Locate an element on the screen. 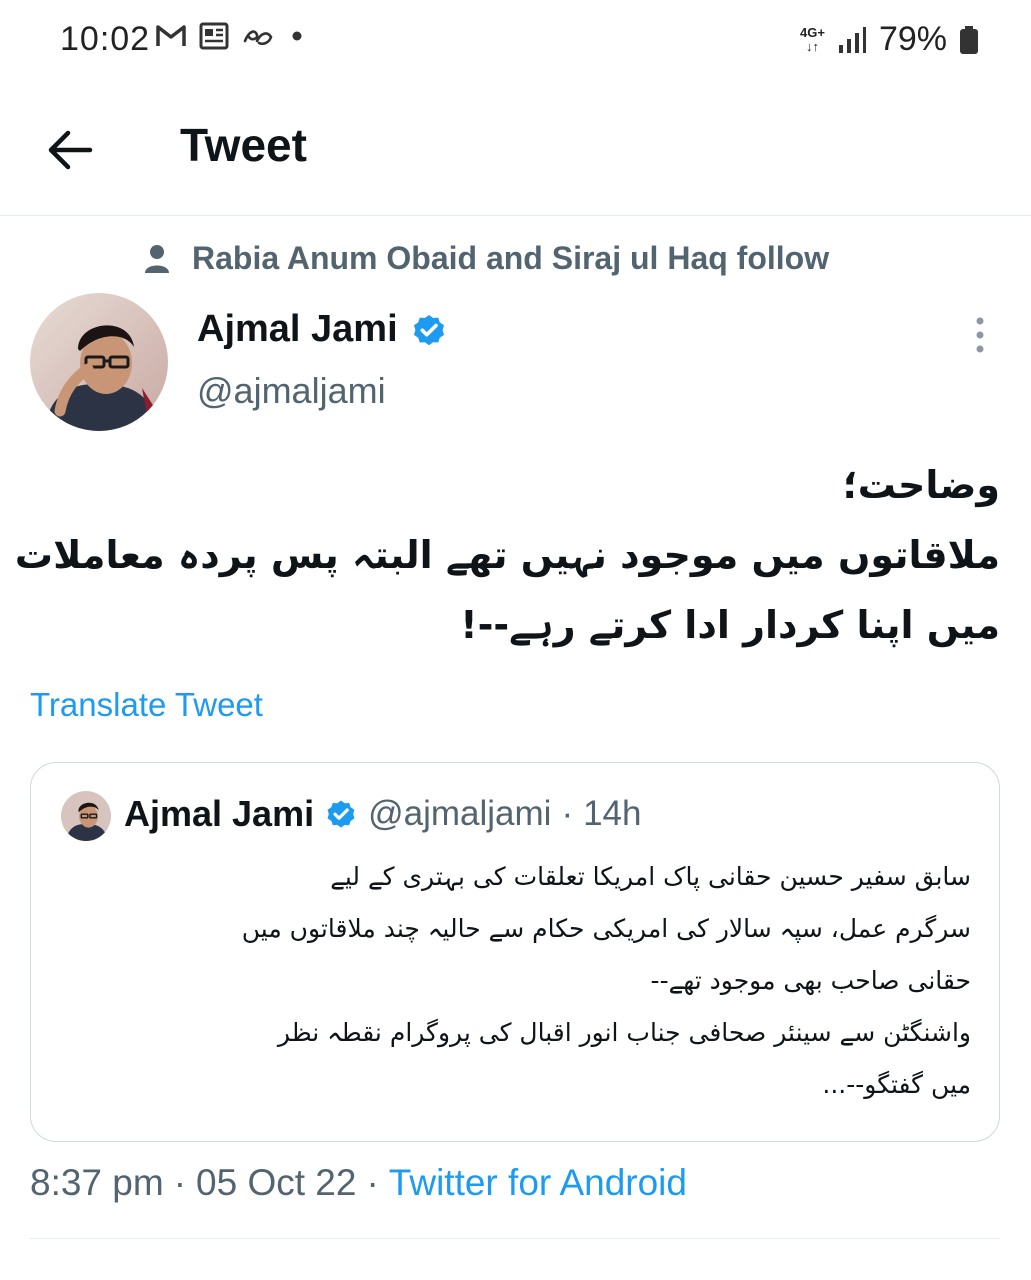 The image size is (1031, 1280). data-arrows-icon: ↓↑ is located at coordinates (812, 46).